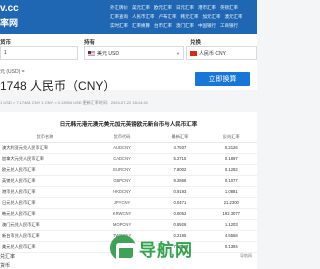  I want to click on table-row: 韩元兑人民币汇率 KRWCNY 0.0052 192.3077, so click(128, 214).